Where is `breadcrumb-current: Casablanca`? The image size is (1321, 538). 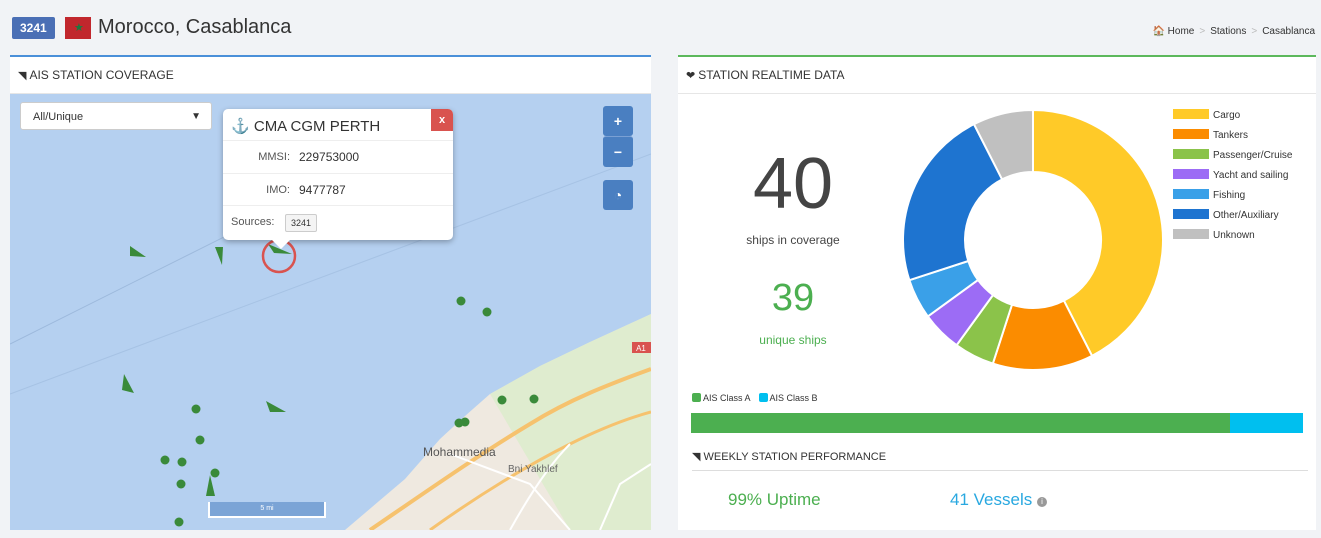
breadcrumb-current: Casablanca is located at coordinates (1288, 31).